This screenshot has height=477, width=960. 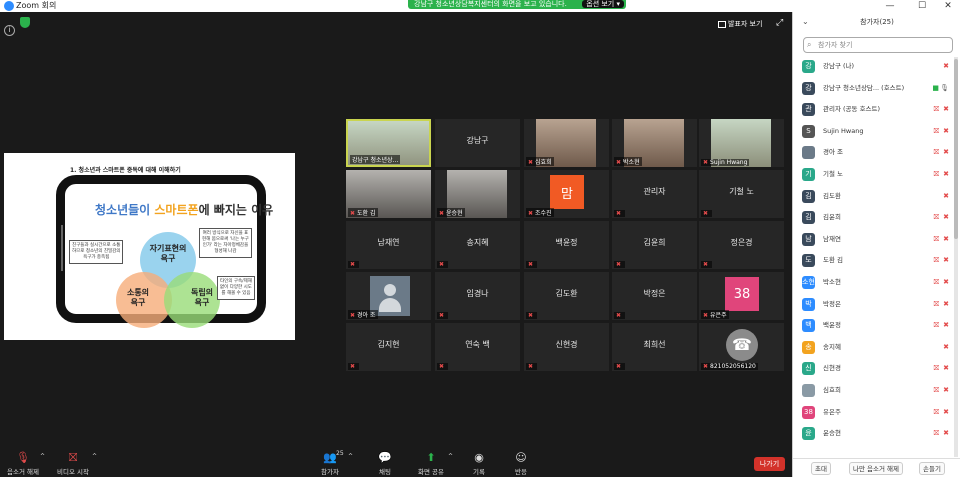 I want to click on participant-row: 신 신현경 ⛝ ✖, so click(x=873, y=369).